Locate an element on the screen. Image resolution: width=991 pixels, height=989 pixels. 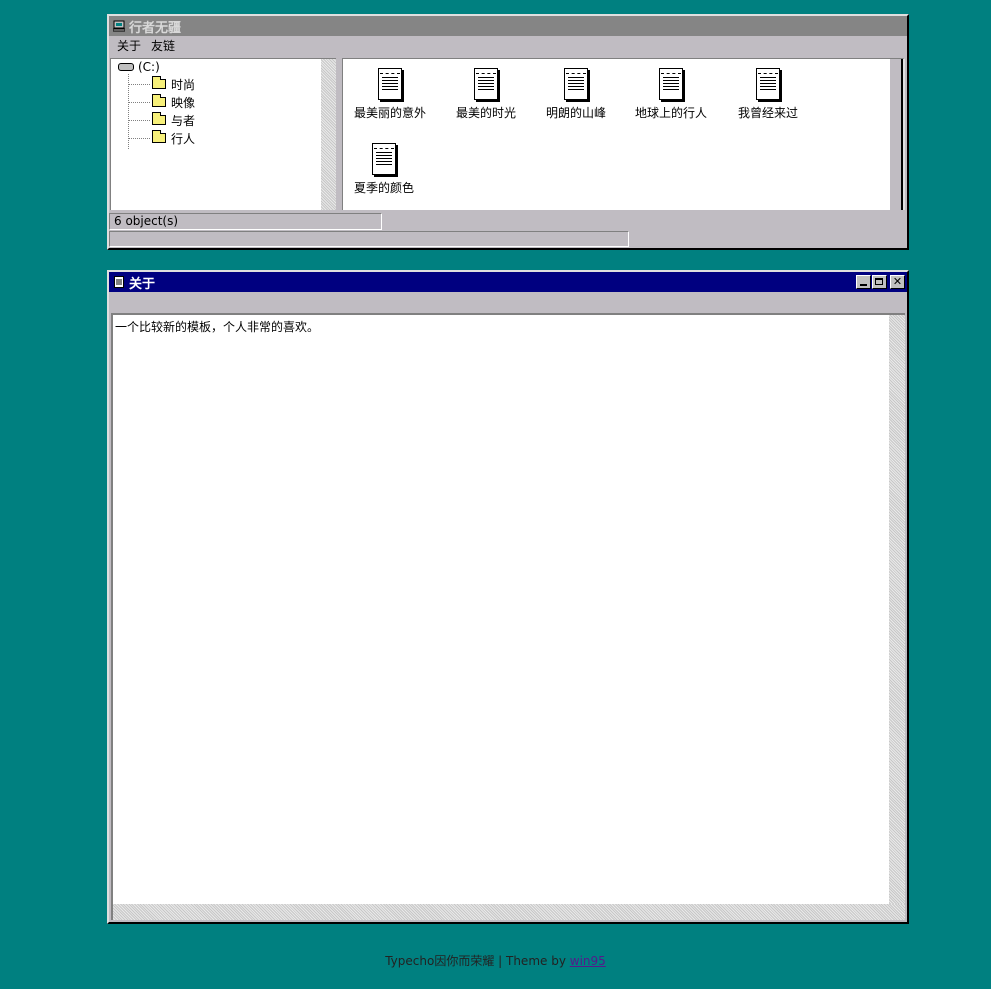
file-item: 最美丽的意外 is located at coordinates (390, 94).